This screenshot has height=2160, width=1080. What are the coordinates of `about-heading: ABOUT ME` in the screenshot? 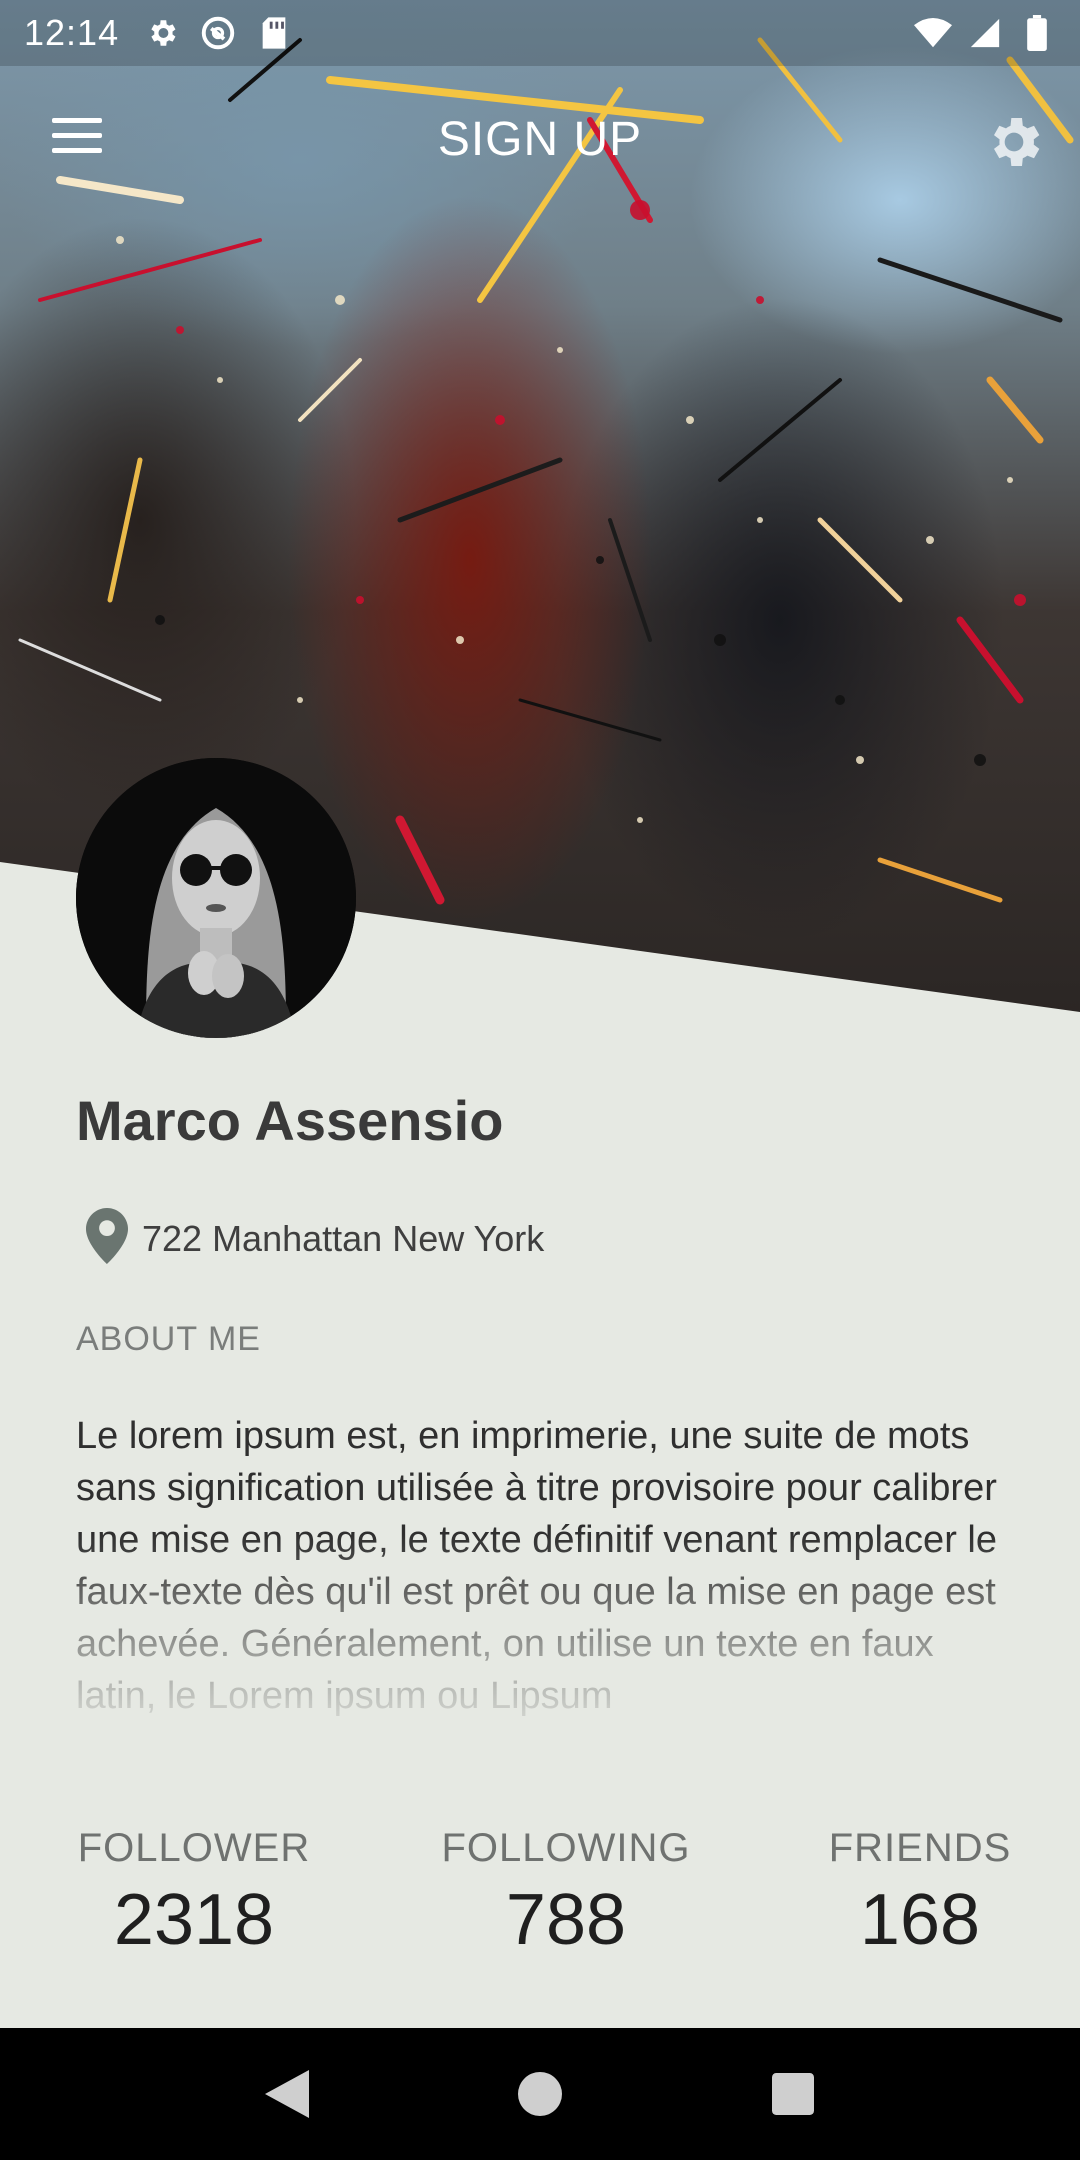 It's located at (168, 1339).